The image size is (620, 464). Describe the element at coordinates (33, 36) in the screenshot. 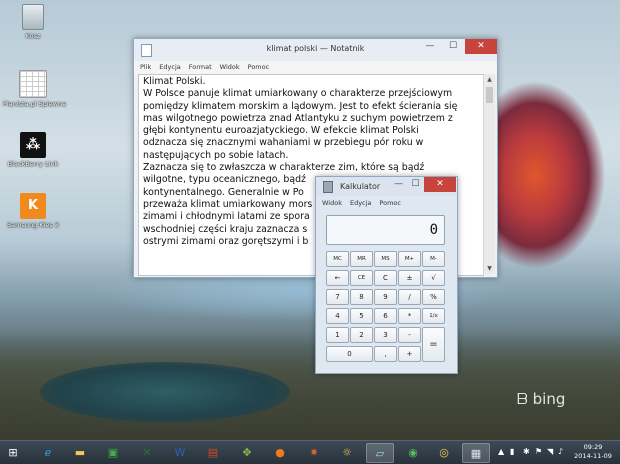

I see `desktop-icon-label: Kosz` at that location.